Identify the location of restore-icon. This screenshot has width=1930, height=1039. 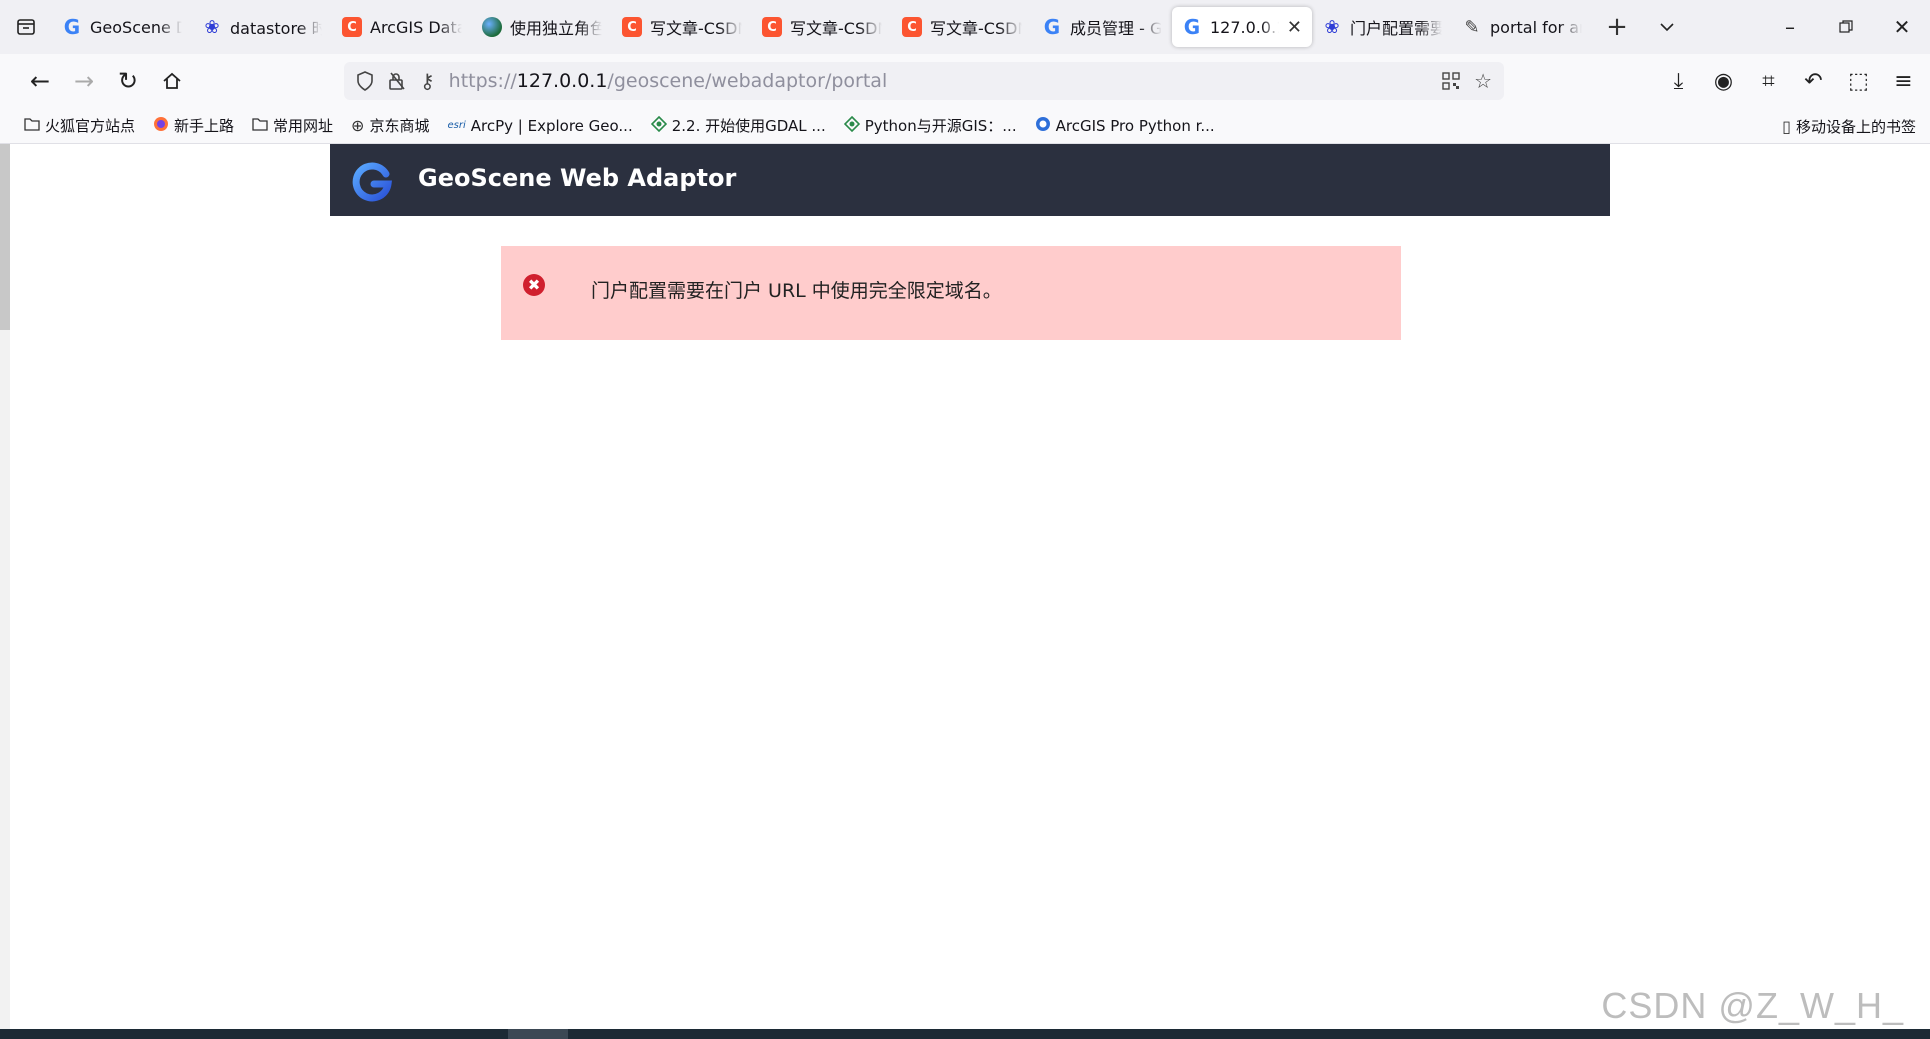
(1846, 26).